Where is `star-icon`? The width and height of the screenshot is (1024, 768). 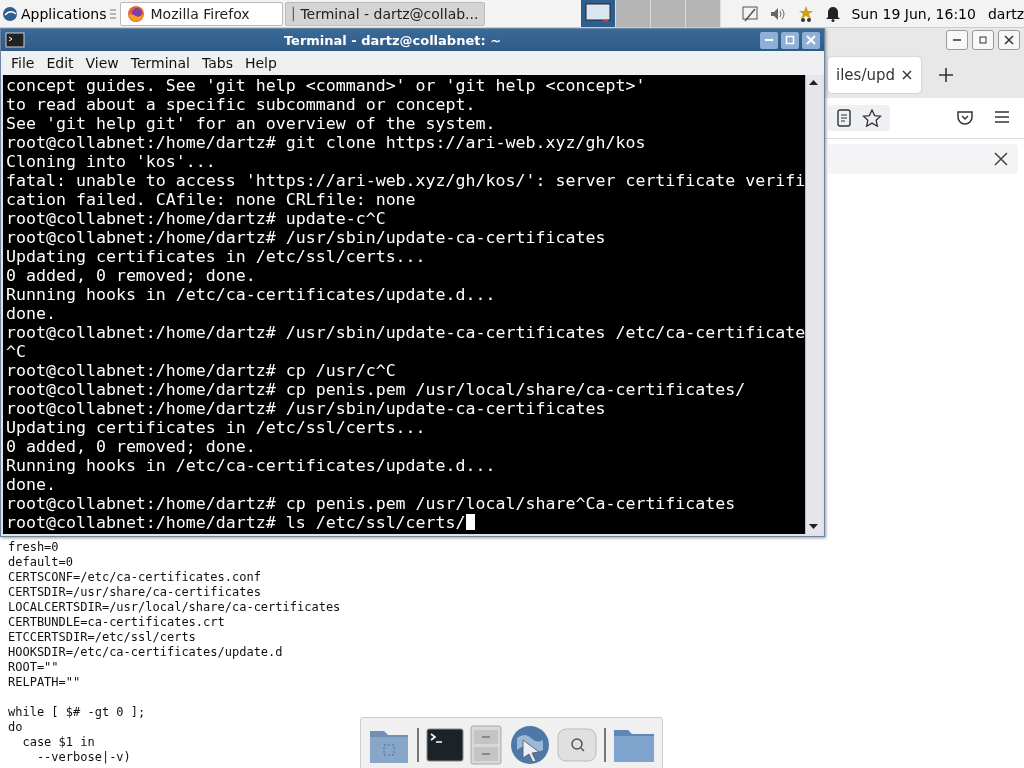 star-icon is located at coordinates (872, 118).